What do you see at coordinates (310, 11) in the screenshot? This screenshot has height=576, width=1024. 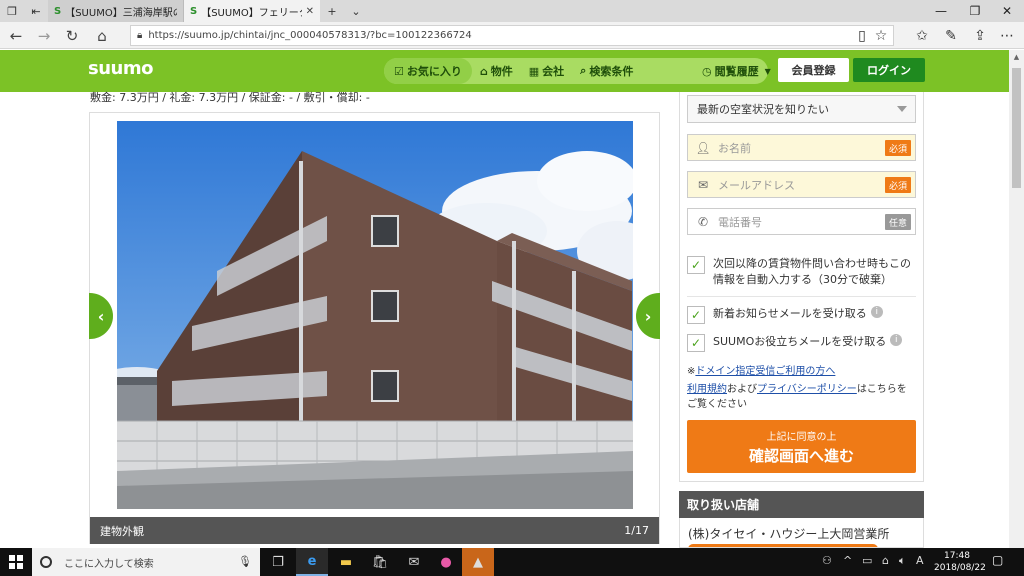 I see `close-tab-icon: ✕` at bounding box center [310, 11].